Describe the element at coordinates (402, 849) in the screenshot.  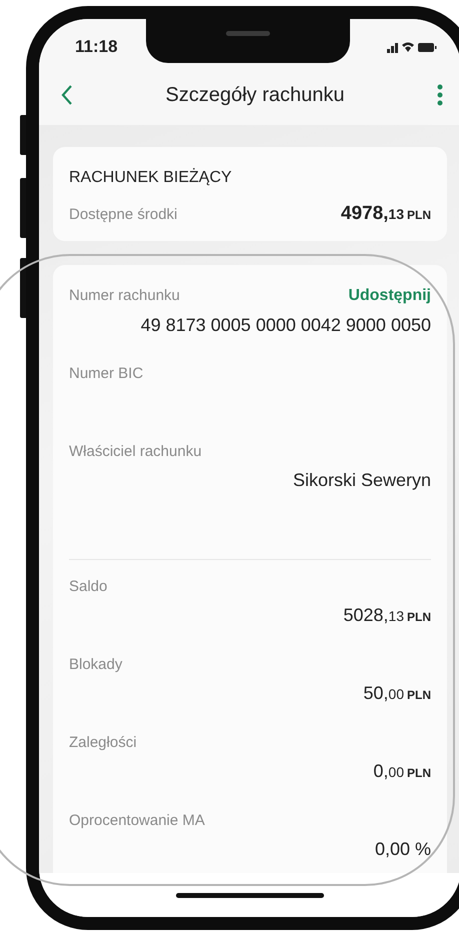
I see `field-value: 0,00 %` at that location.